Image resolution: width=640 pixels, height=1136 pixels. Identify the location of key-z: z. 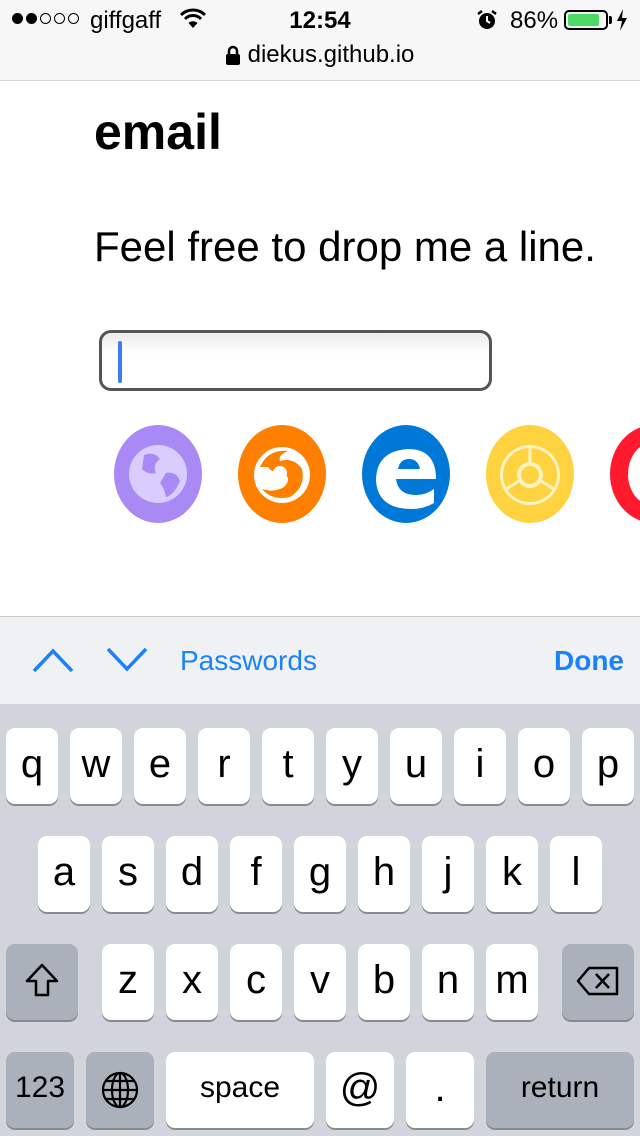
(128, 982).